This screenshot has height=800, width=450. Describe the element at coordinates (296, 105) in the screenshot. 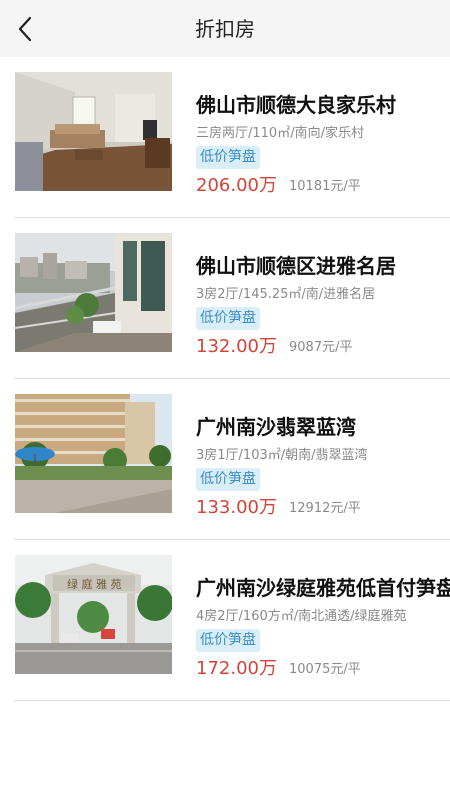

I see `listing-name: 佛山市顺德大良家乐村` at that location.